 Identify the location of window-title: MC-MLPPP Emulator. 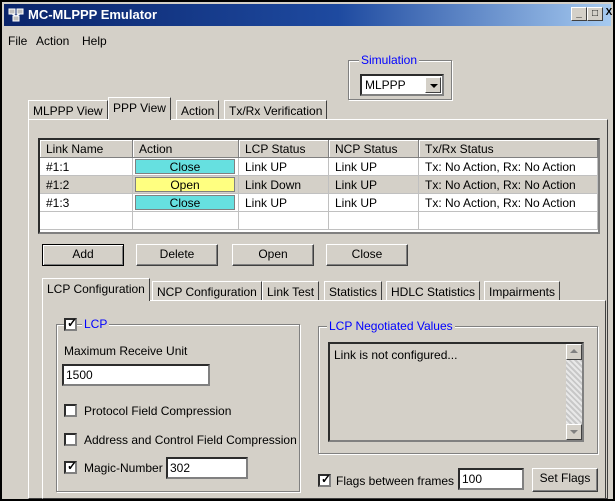
(93, 14).